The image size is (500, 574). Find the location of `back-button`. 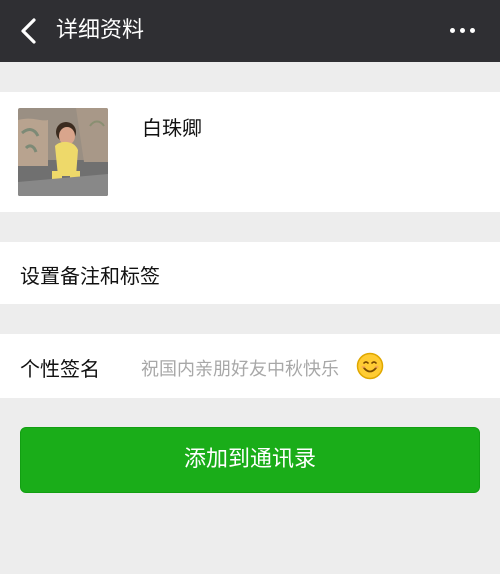

back-button is located at coordinates (28, 31).